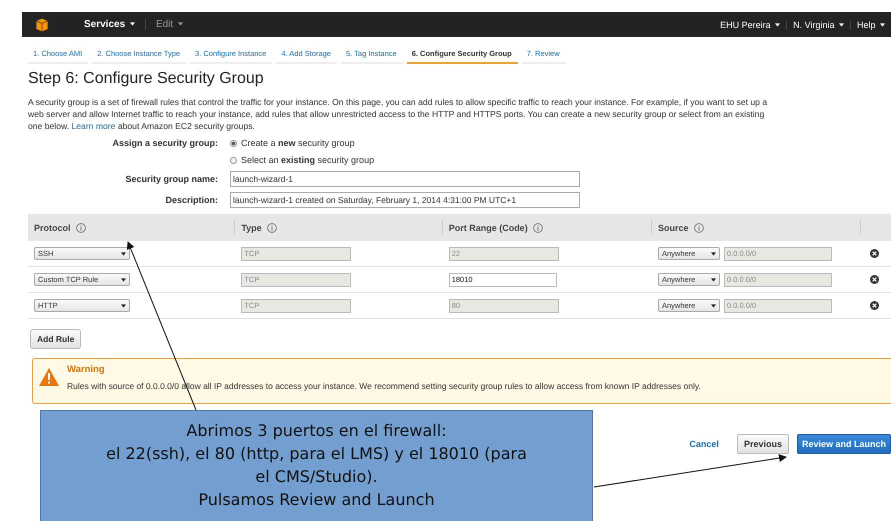 This screenshot has width=891, height=521. What do you see at coordinates (819, 25) in the screenshot?
I see `menu-item: N. Virginia` at bounding box center [819, 25].